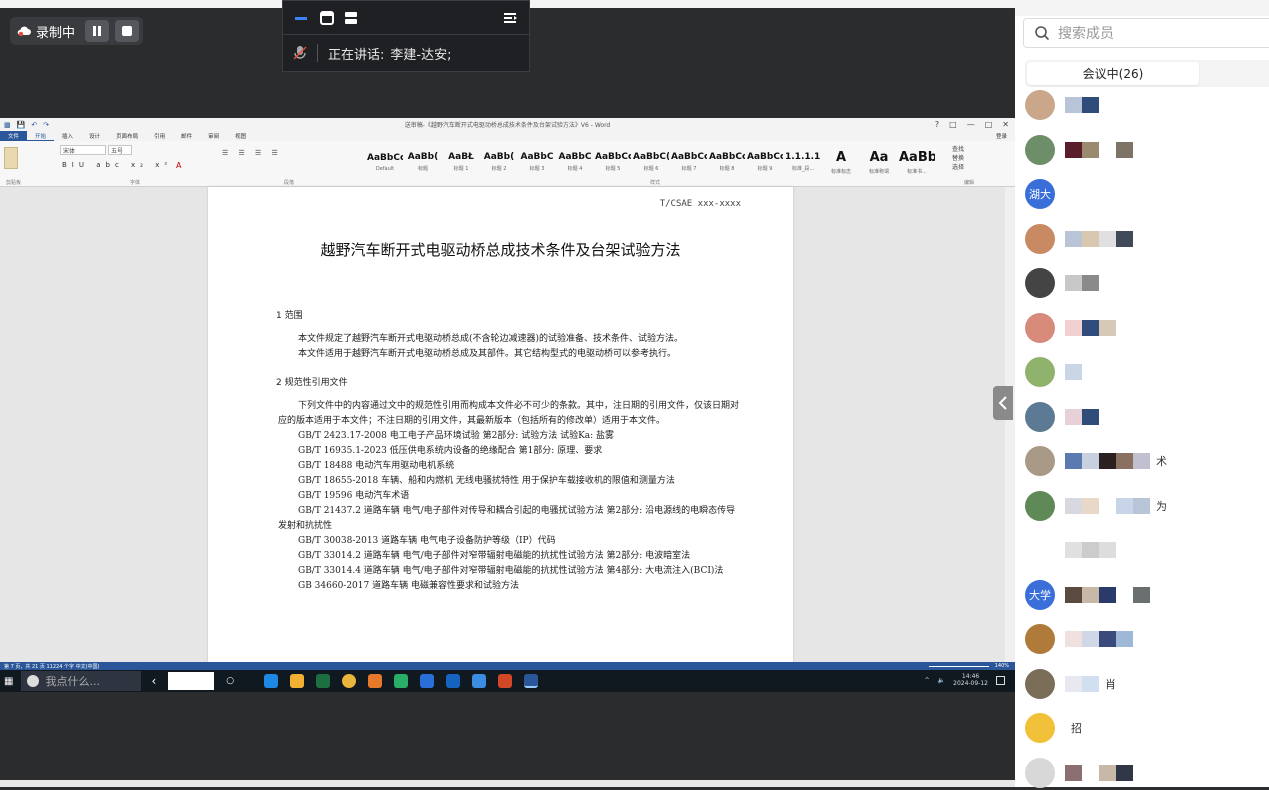 The width and height of the screenshot is (1269, 790). Describe the element at coordinates (651, 162) in the screenshot. I see `style-item: AaBbC(标题 6` at that location.